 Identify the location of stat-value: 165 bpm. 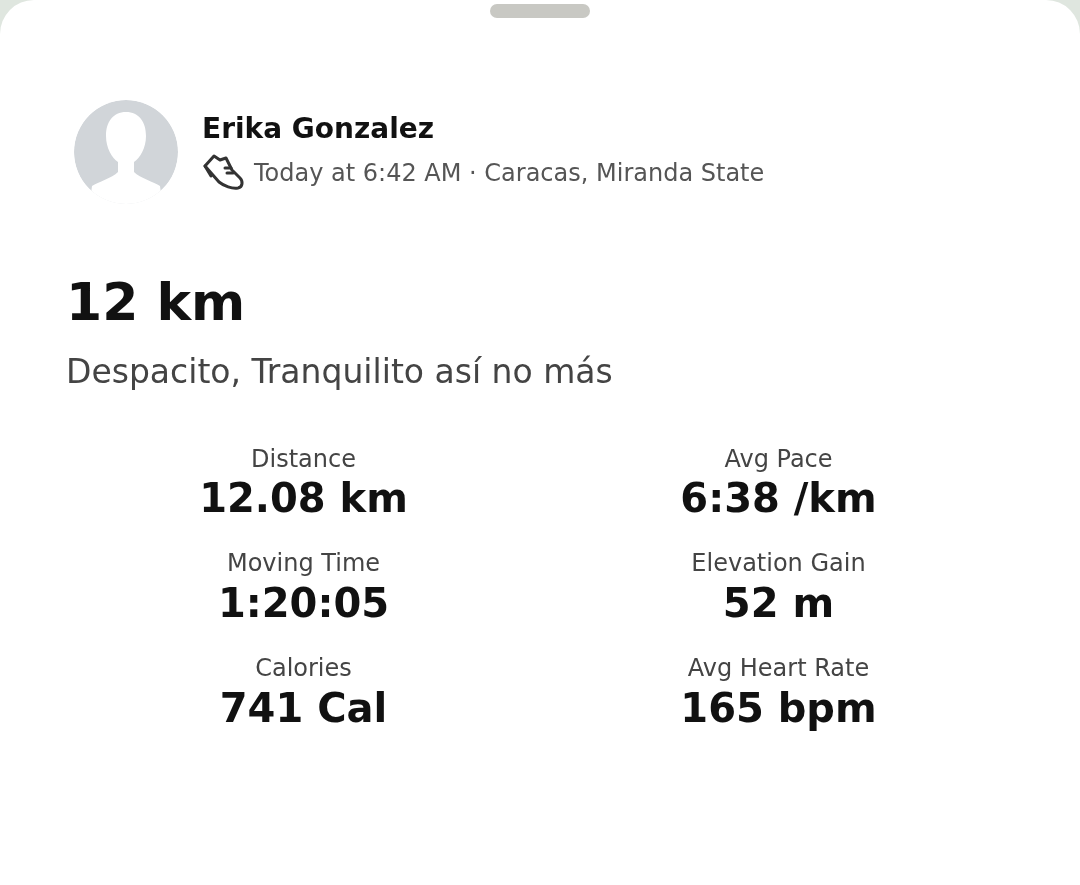
(778, 709).